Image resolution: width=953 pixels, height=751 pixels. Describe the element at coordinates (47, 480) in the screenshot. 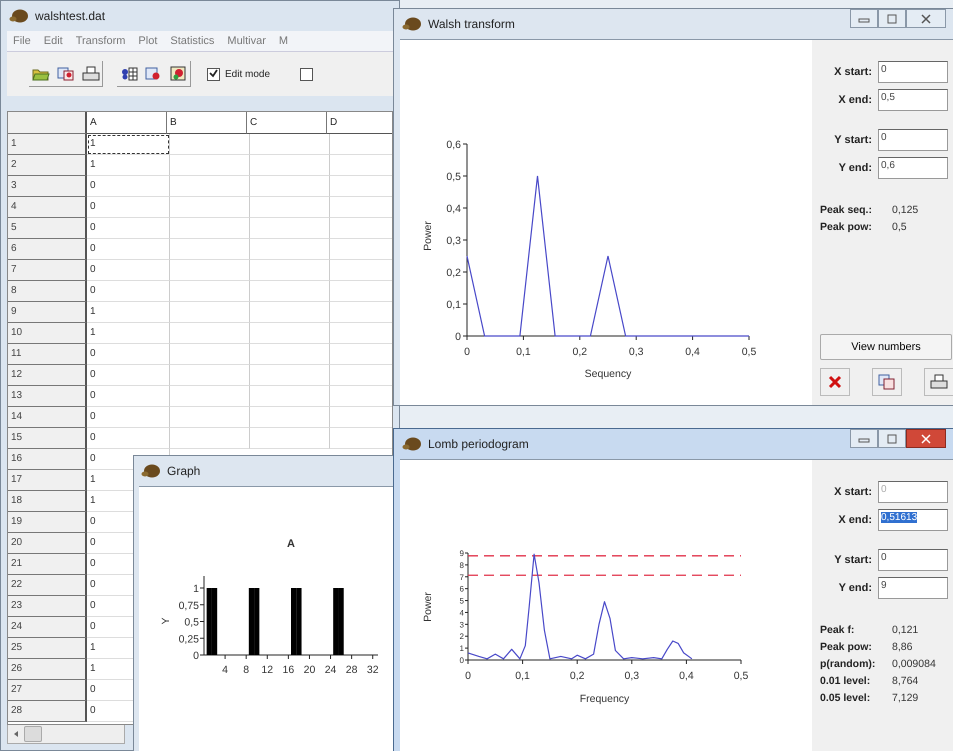

I see `row-header: 17` at that location.